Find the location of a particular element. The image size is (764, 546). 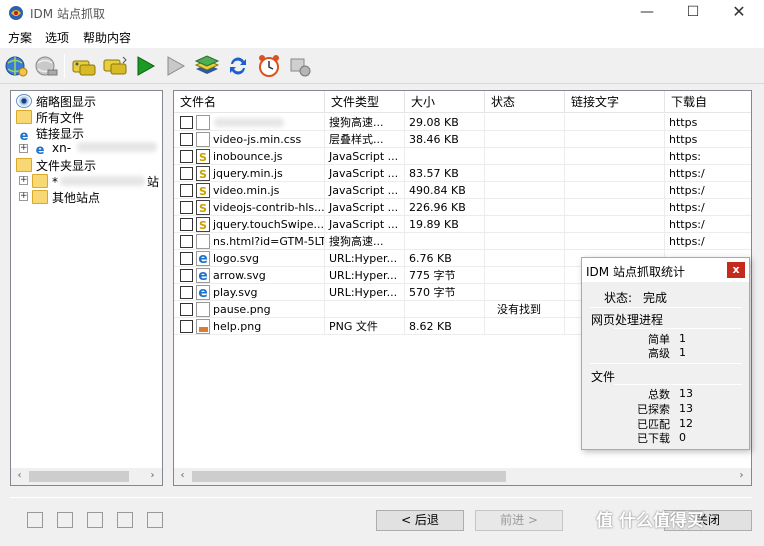

filename-cell: video.min.js is located at coordinates (249, 190).